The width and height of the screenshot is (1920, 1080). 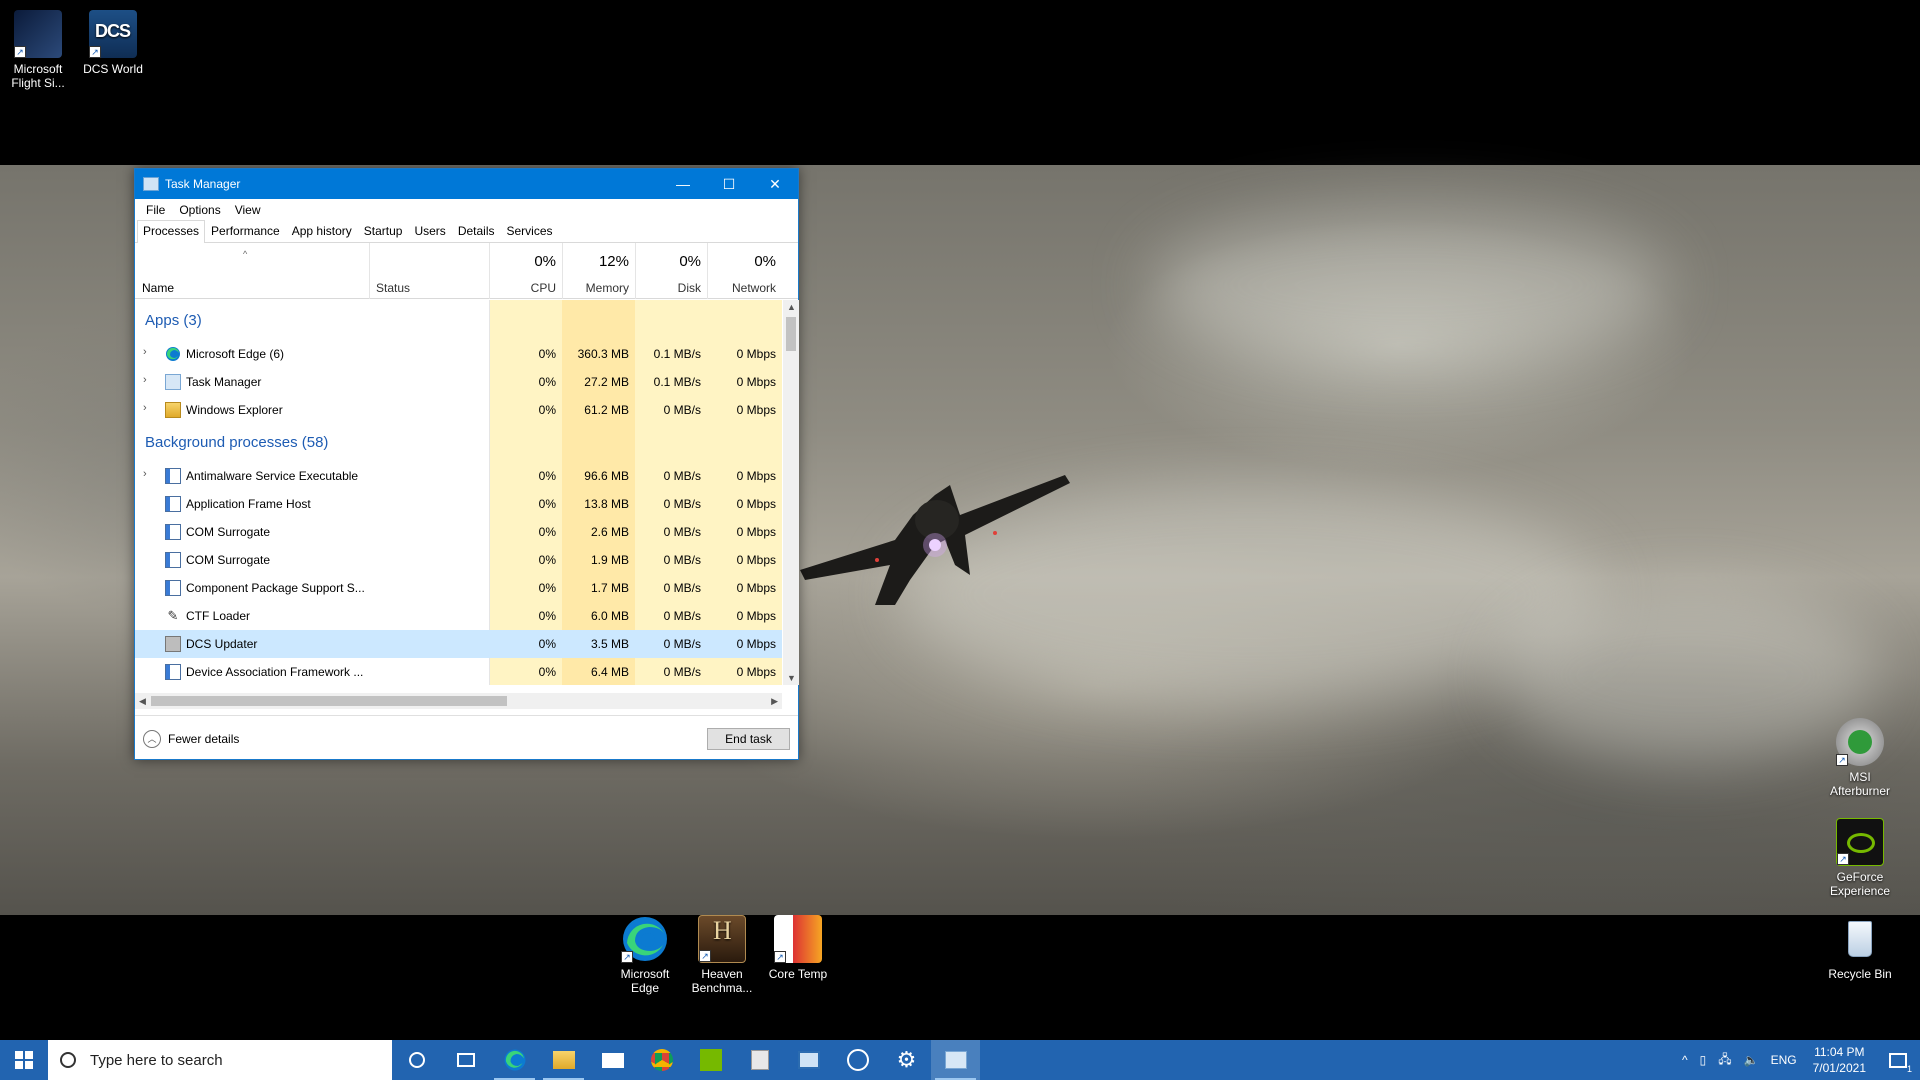 What do you see at coordinates (152, 739) in the screenshot?
I see `chevron-up-icon: ︿` at bounding box center [152, 739].